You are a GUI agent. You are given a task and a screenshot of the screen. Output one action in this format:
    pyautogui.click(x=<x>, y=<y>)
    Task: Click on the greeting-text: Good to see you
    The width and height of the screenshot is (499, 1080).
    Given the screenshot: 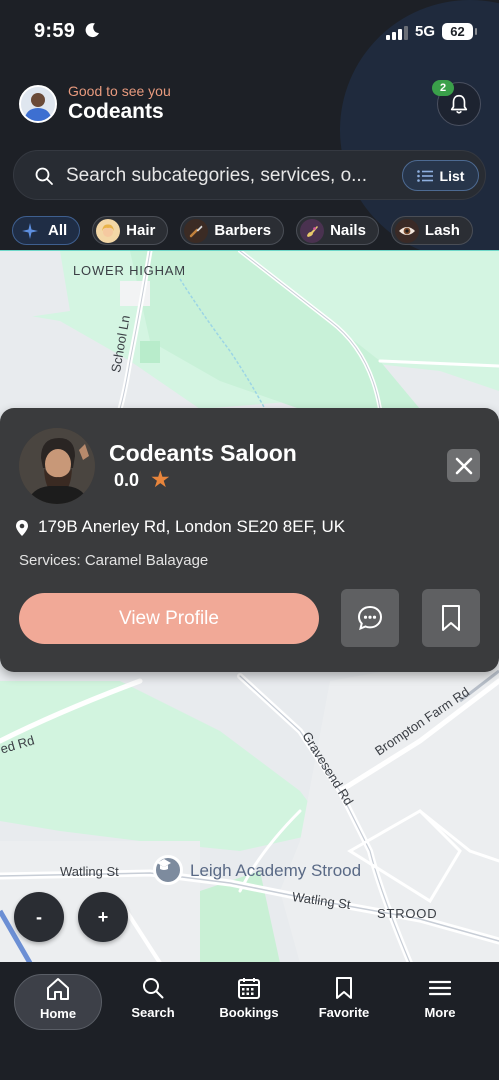 What is the action you would take?
    pyautogui.click(x=119, y=91)
    